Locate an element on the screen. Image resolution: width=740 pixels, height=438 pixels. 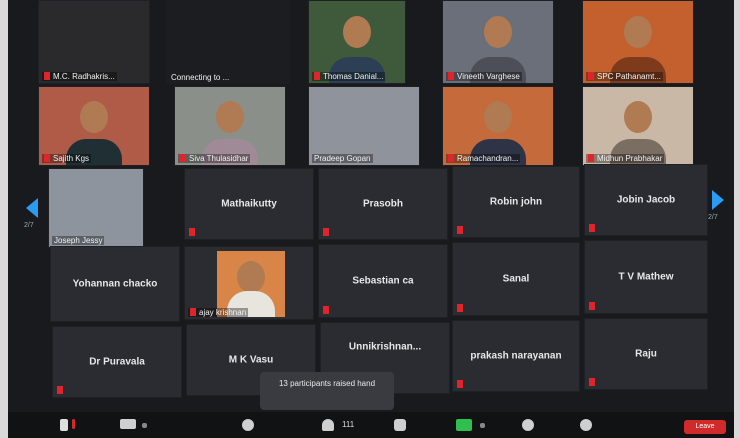
participant-name: Jobin Jacob is located at coordinates (646, 200).